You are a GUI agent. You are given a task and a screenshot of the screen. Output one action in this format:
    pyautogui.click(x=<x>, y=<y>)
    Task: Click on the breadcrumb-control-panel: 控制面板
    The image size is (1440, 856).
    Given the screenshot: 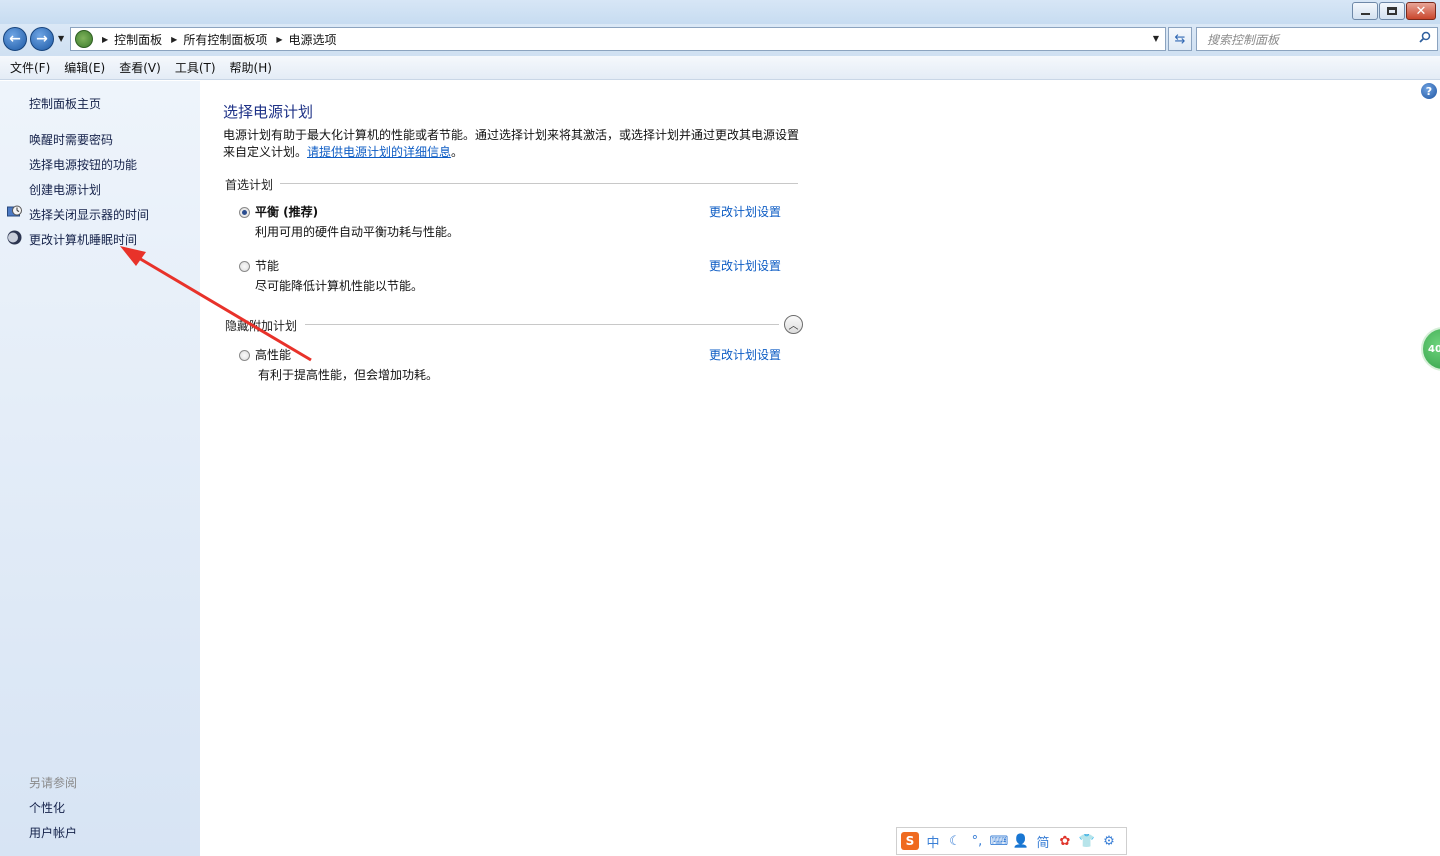 What is the action you would take?
    pyautogui.click(x=138, y=39)
    